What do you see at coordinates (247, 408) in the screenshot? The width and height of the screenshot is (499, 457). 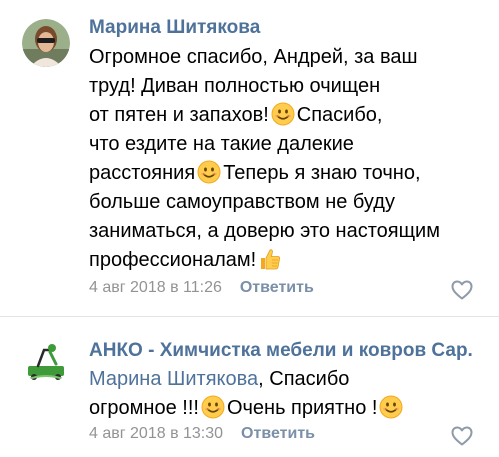 I see `text-line: огромное !!! Очень приятно !` at bounding box center [247, 408].